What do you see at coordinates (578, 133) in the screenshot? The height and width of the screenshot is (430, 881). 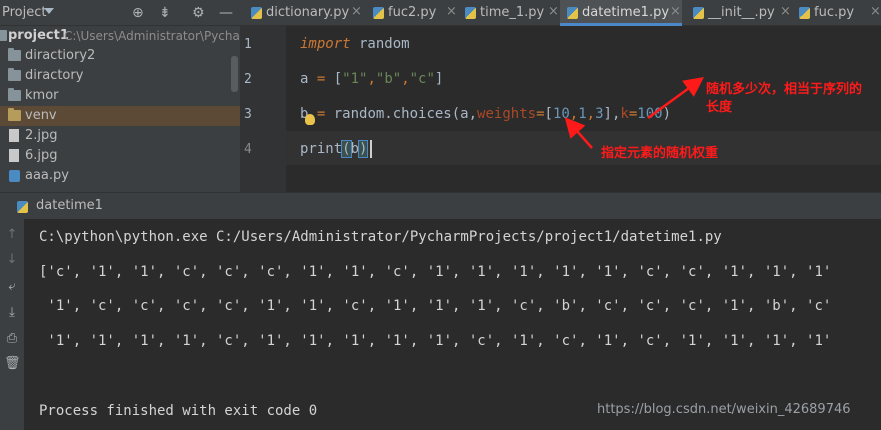 I see `annotation-arrow-weights` at bounding box center [578, 133].